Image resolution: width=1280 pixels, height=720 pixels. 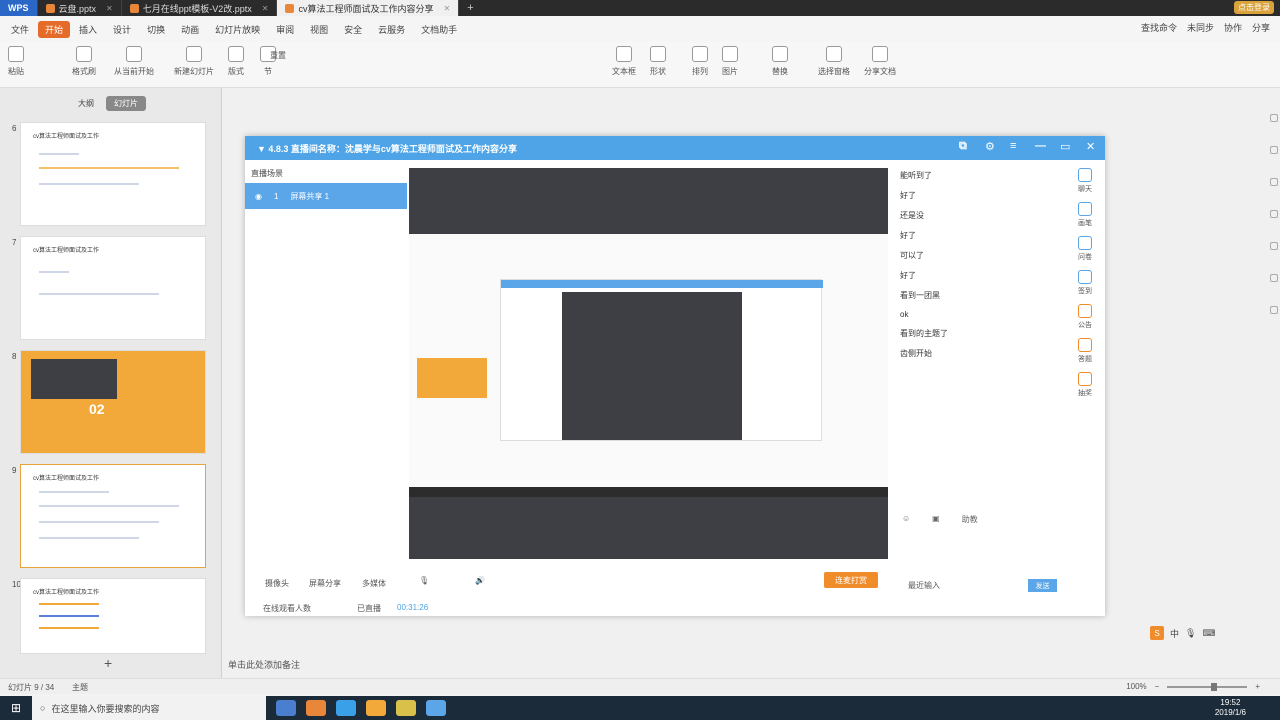 I want to click on selection-pane-button: 选择窗格, so click(x=834, y=61).